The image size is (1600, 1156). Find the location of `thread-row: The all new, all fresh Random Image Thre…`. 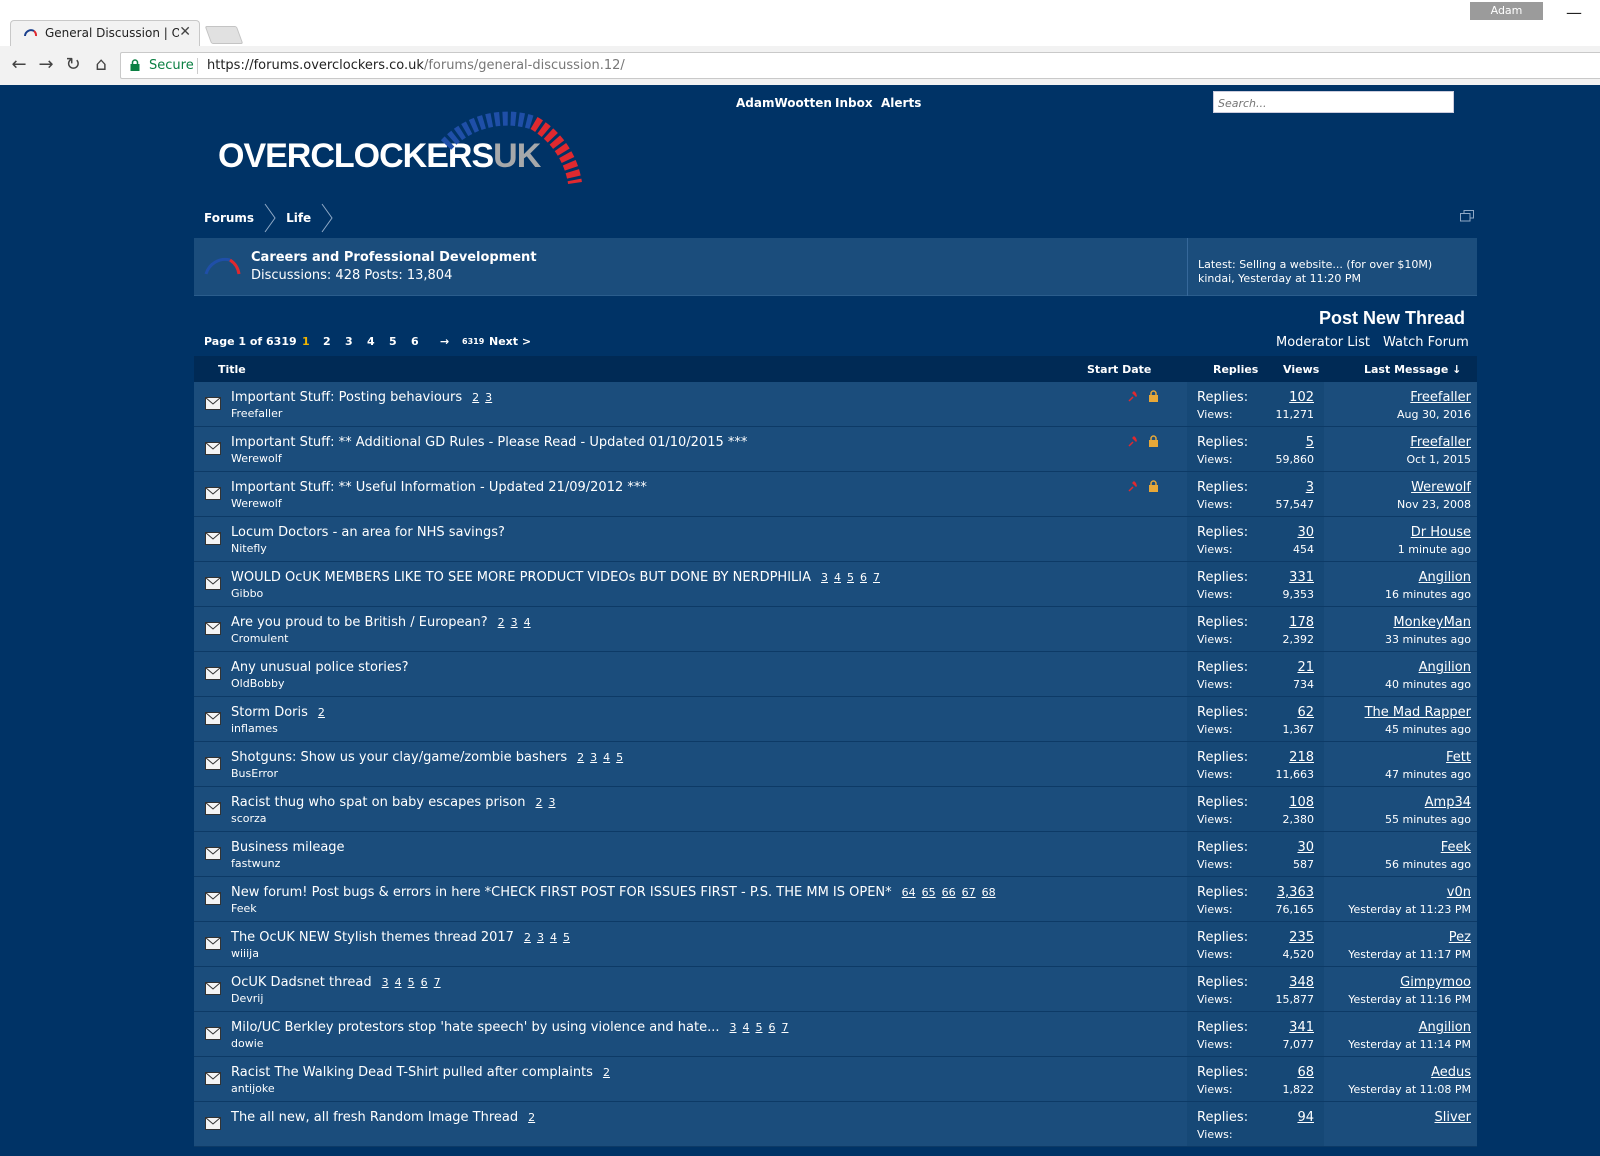

thread-row: The all new, all fresh Random Image Thre… is located at coordinates (835, 1124).